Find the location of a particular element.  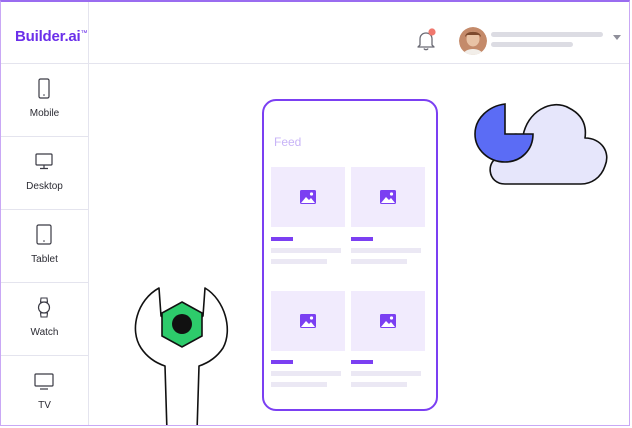

bell-icon is located at coordinates (426, 39).